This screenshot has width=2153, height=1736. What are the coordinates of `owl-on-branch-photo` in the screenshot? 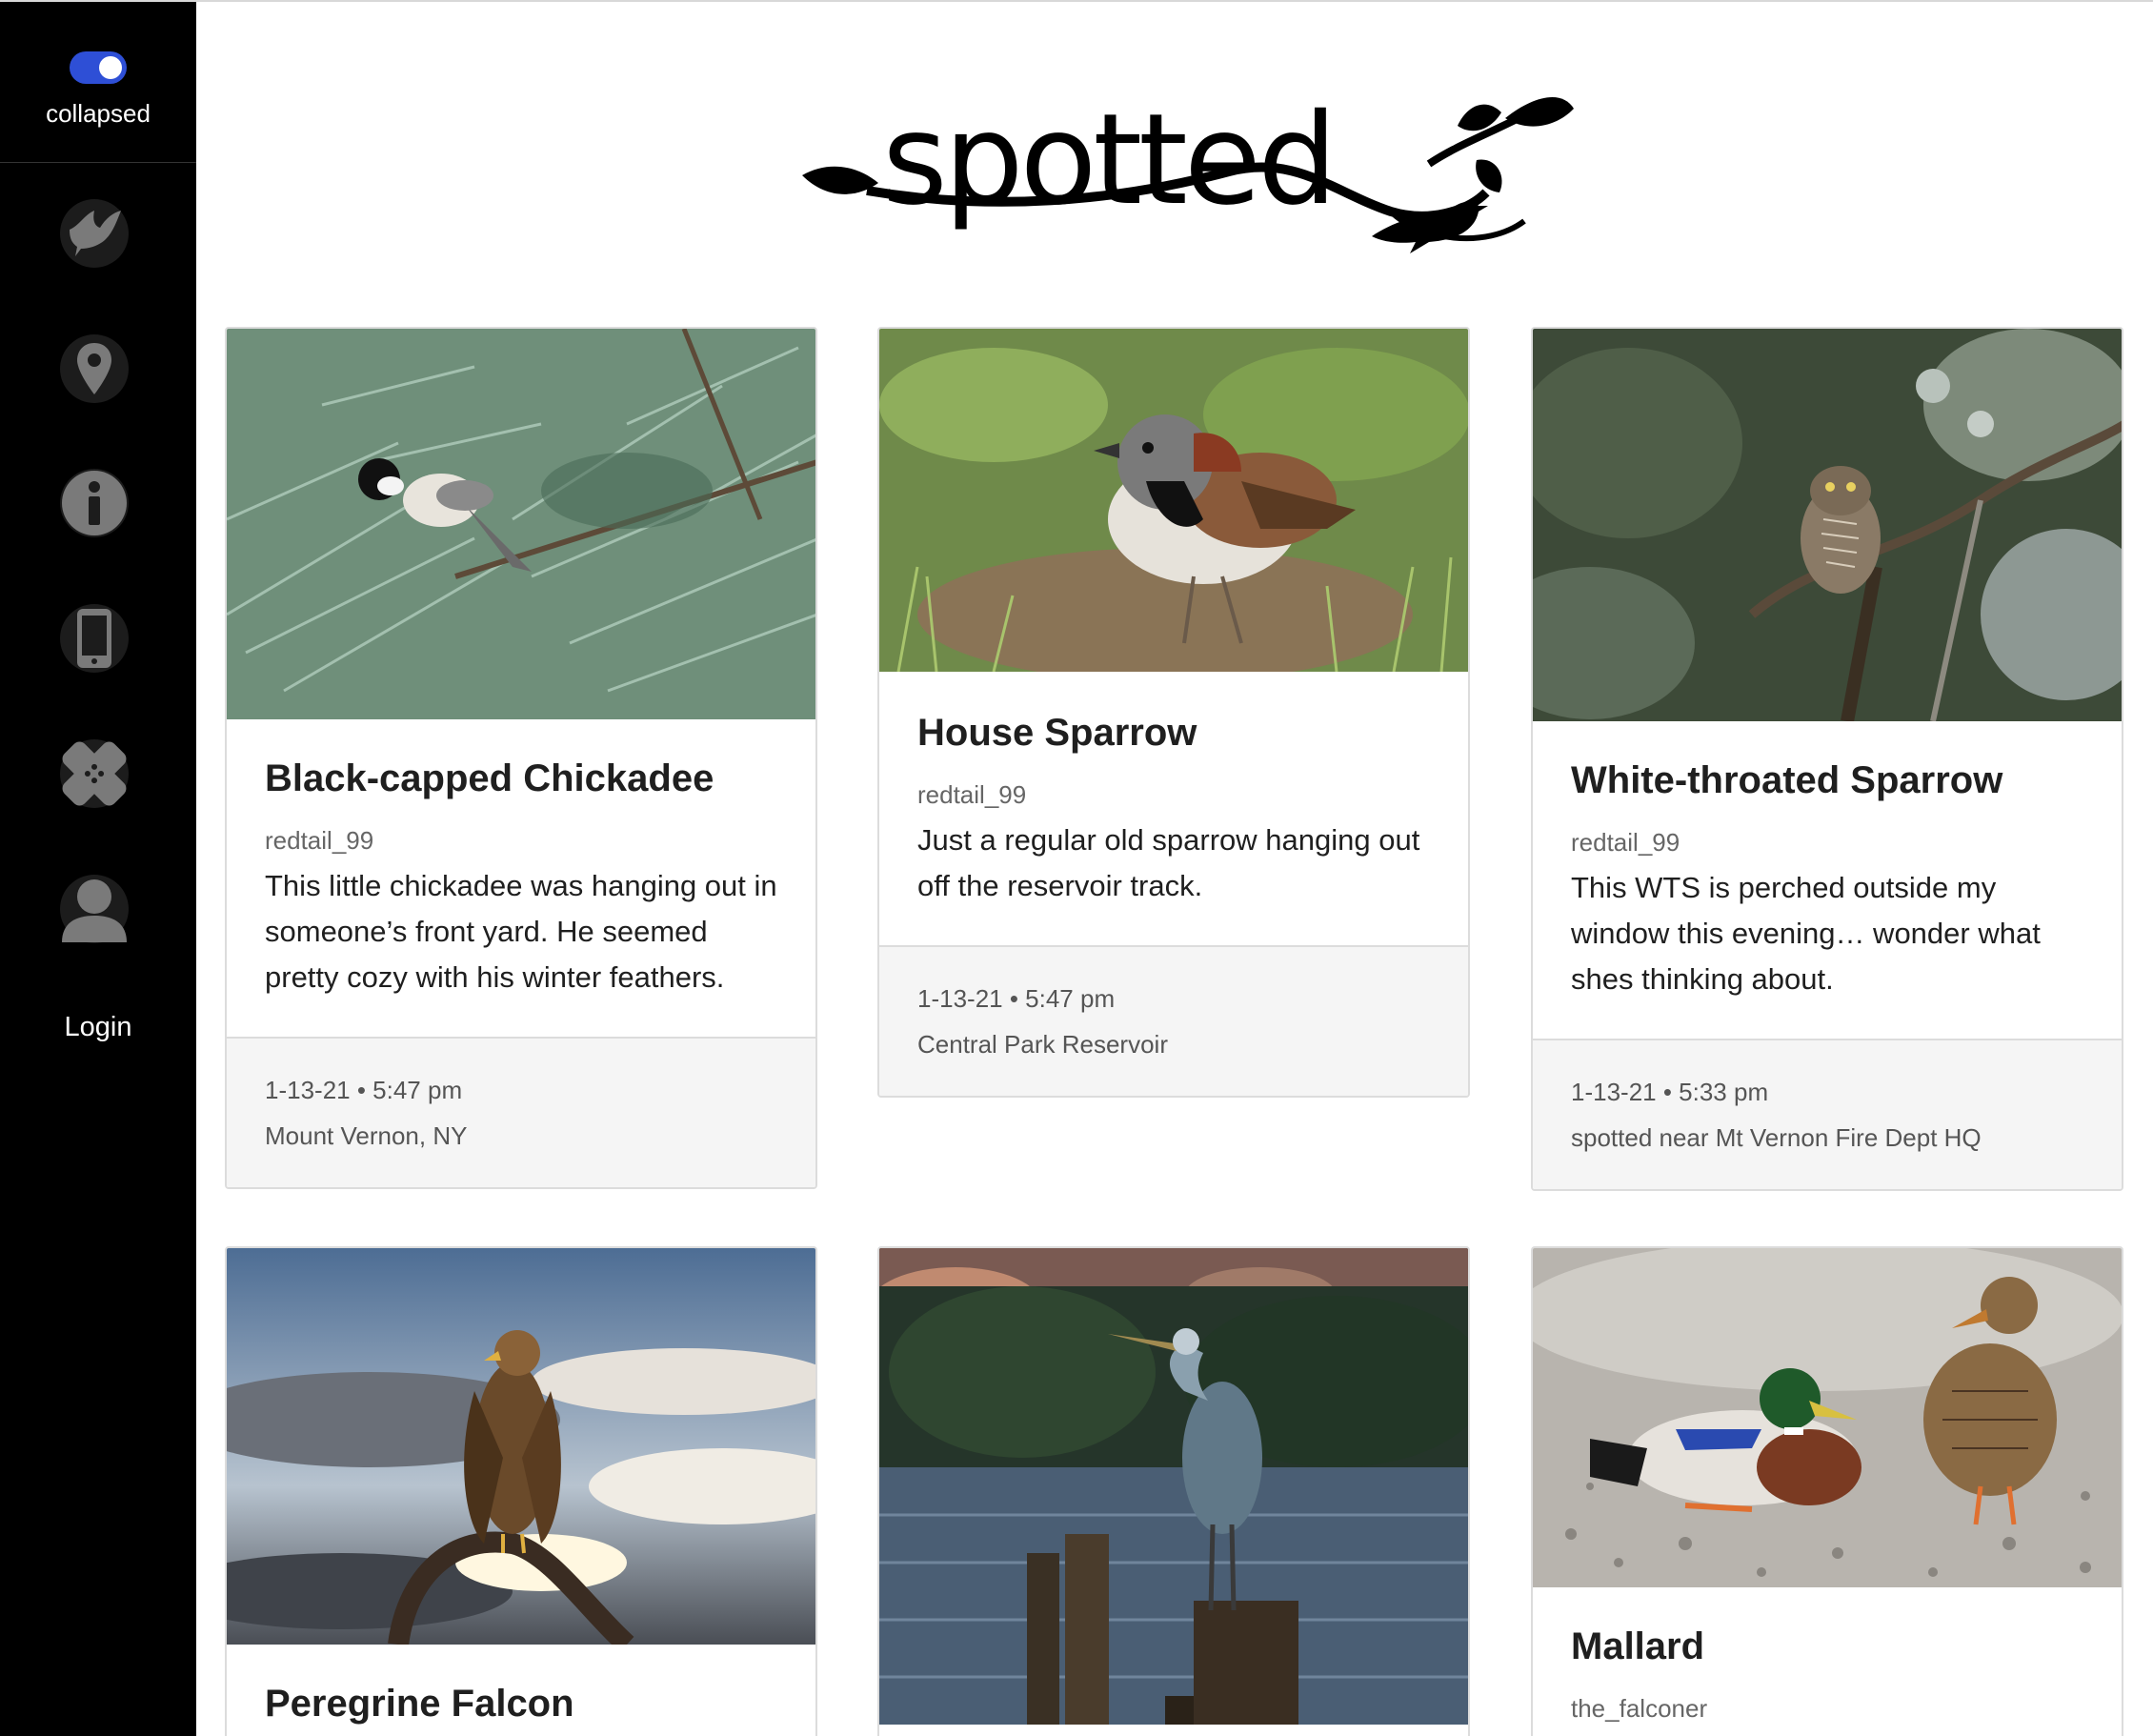 It's located at (1827, 525).